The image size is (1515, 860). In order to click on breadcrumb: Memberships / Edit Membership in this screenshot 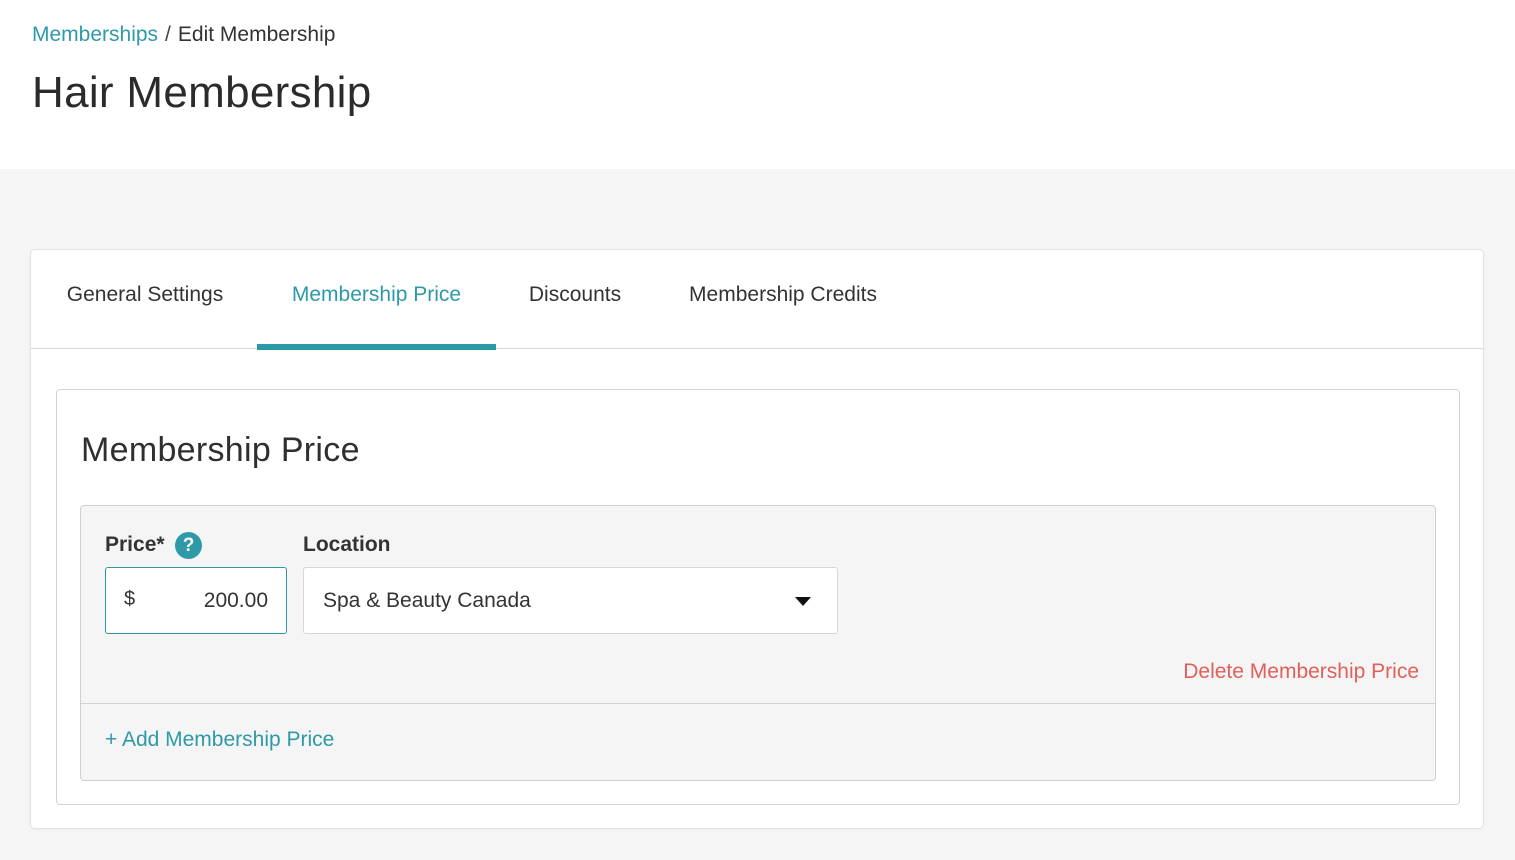, I will do `click(183, 35)`.